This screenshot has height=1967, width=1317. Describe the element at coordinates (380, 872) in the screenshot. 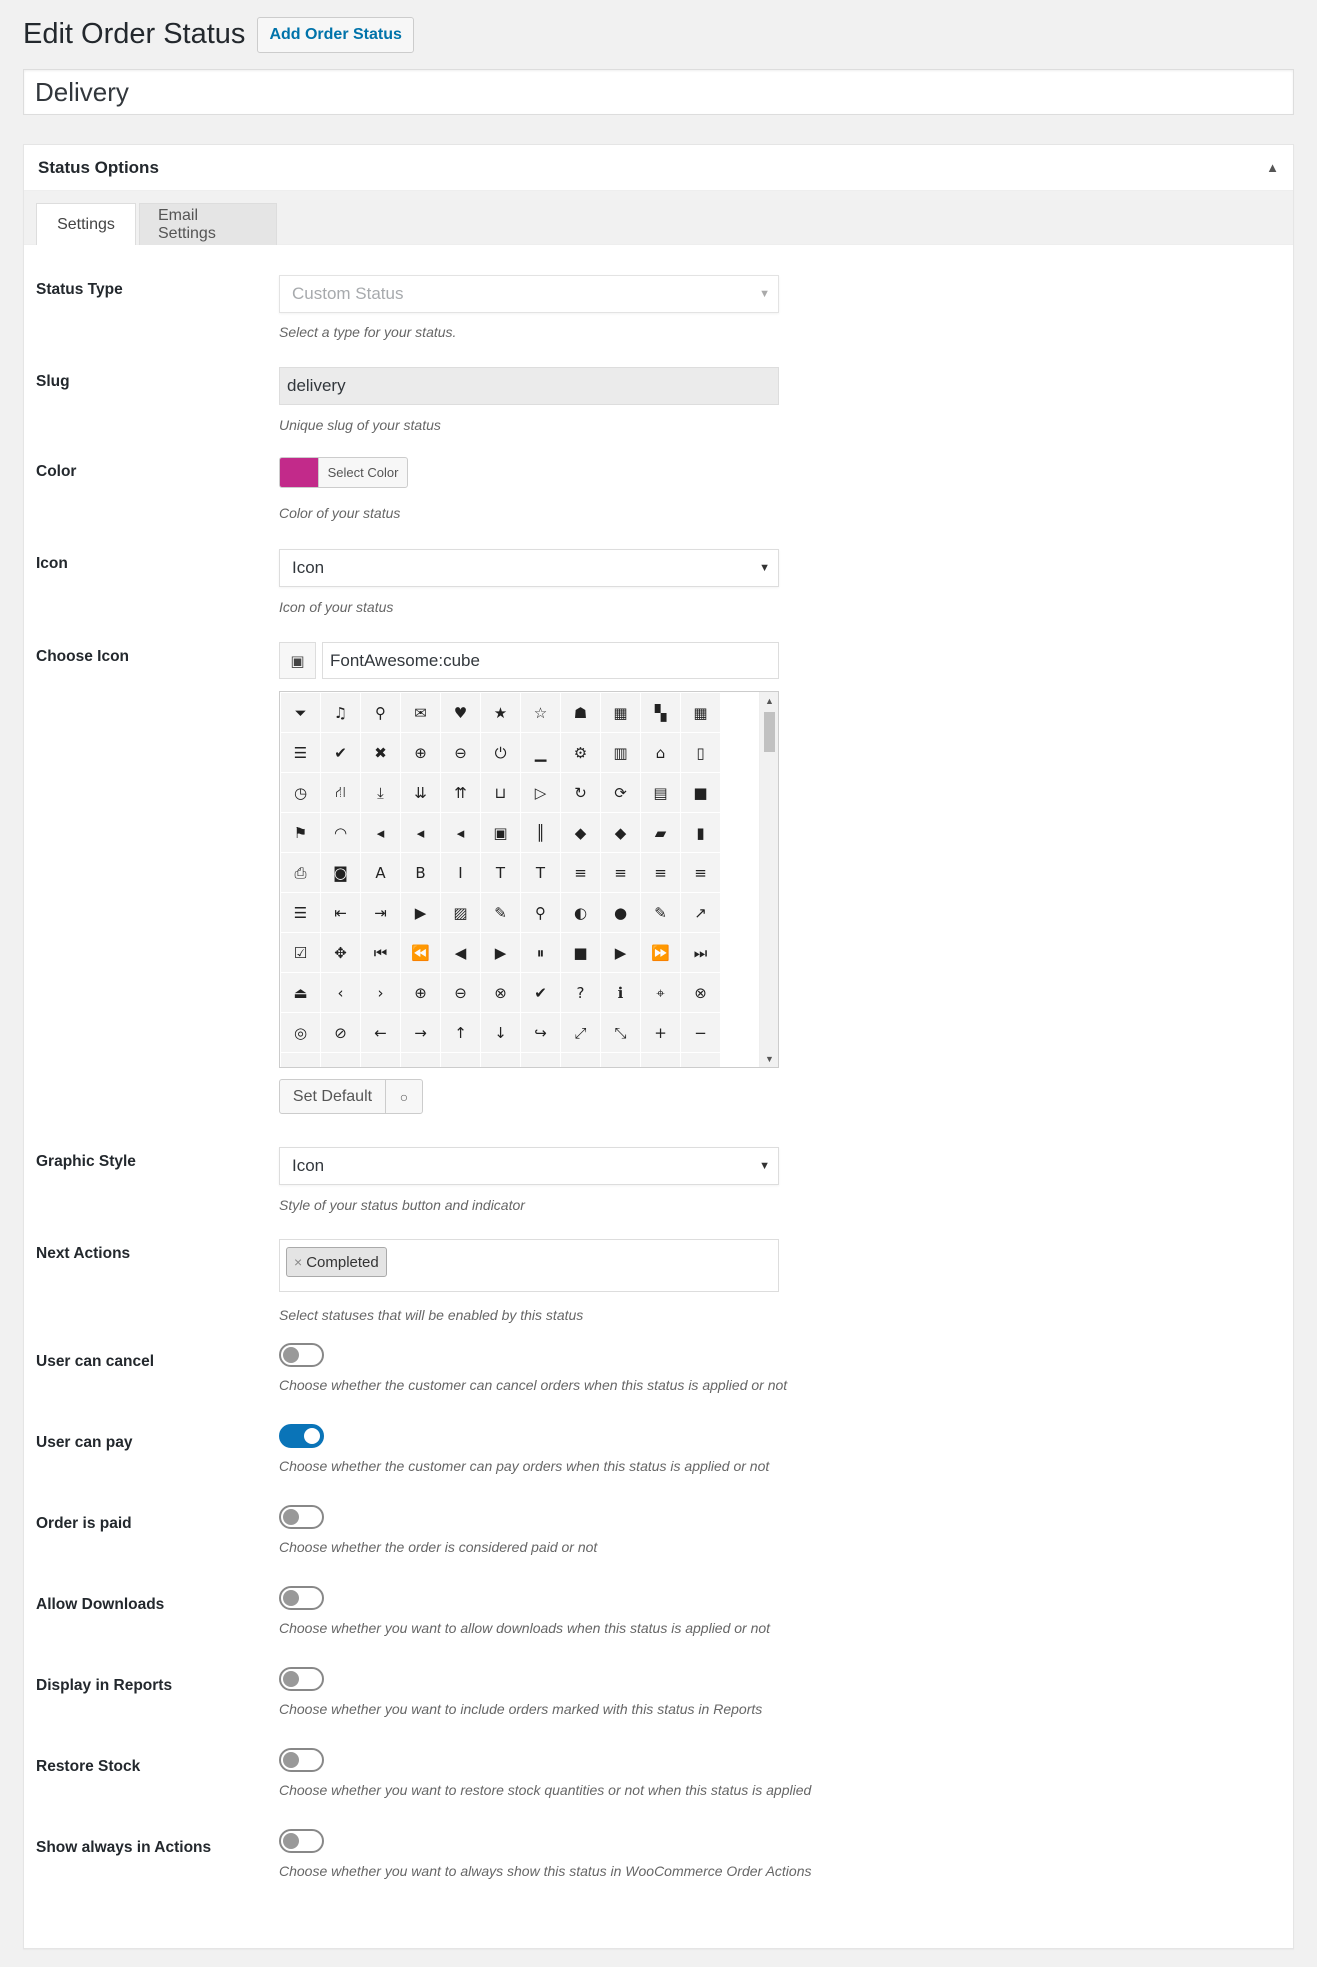

I see `font-icon: A` at that location.